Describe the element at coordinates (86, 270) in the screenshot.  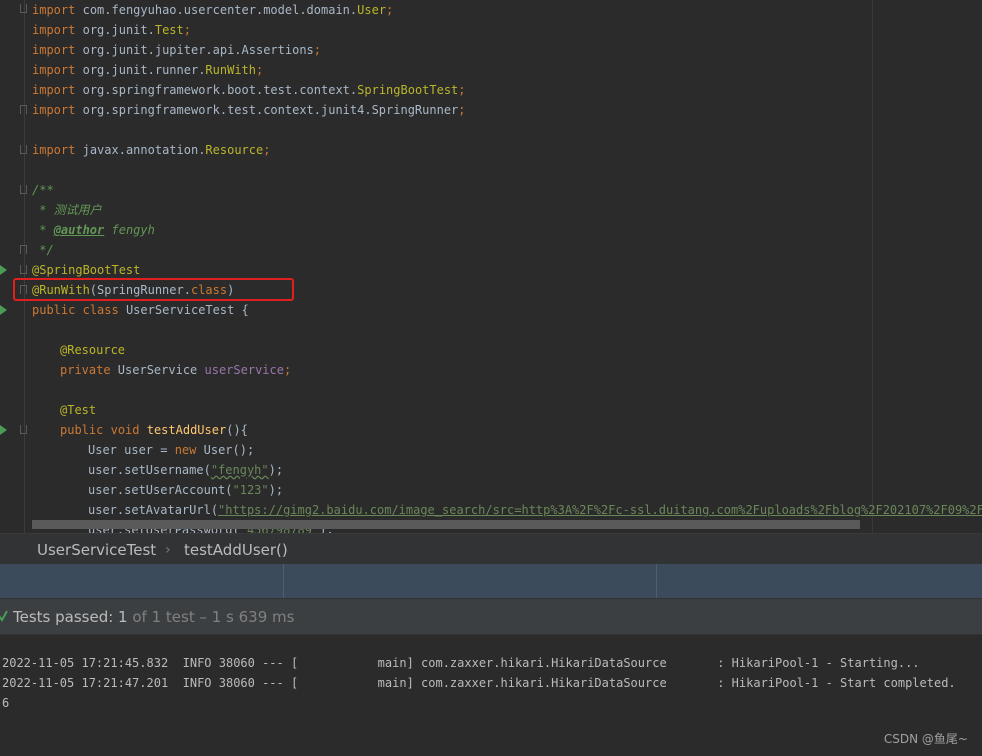
I see `code-line-annotation: @SpringBootTest` at that location.